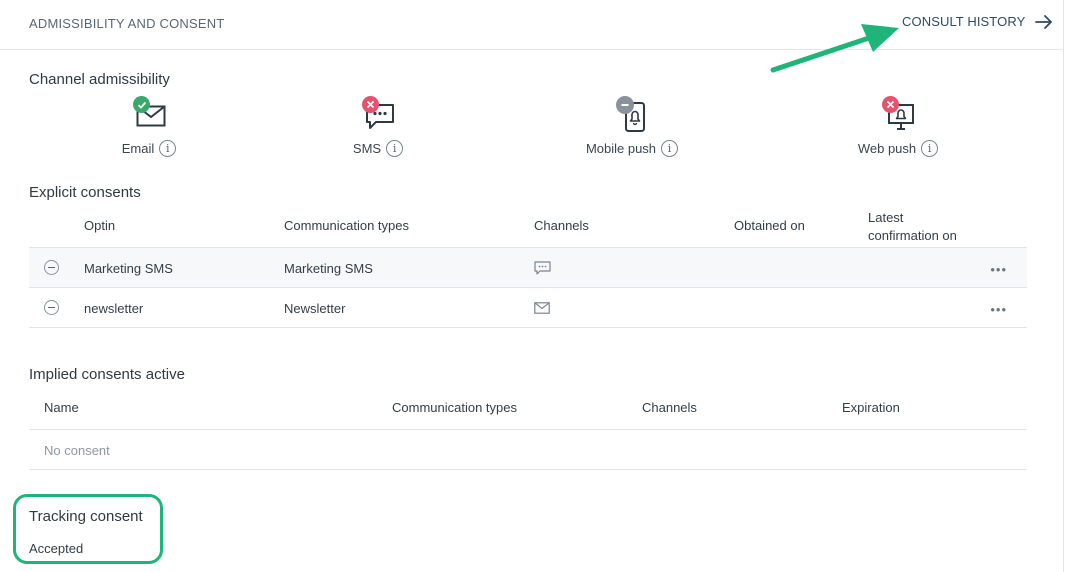 The height and width of the screenshot is (572, 1067). I want to click on annotation-arrow-icon, so click(834, 48).